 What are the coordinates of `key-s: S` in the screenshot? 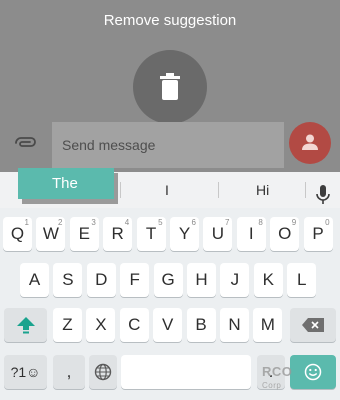 It's located at (68, 280).